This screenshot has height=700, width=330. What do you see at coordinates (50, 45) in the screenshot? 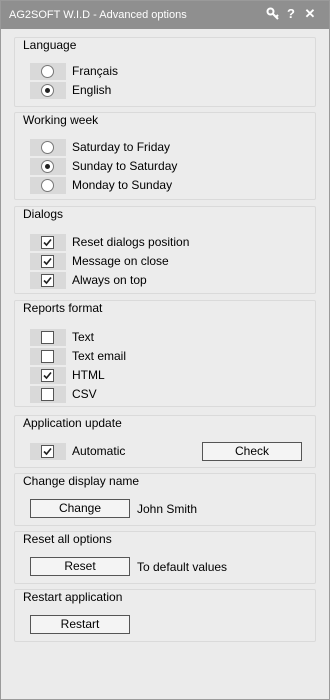
I see `section-title: Language` at bounding box center [50, 45].